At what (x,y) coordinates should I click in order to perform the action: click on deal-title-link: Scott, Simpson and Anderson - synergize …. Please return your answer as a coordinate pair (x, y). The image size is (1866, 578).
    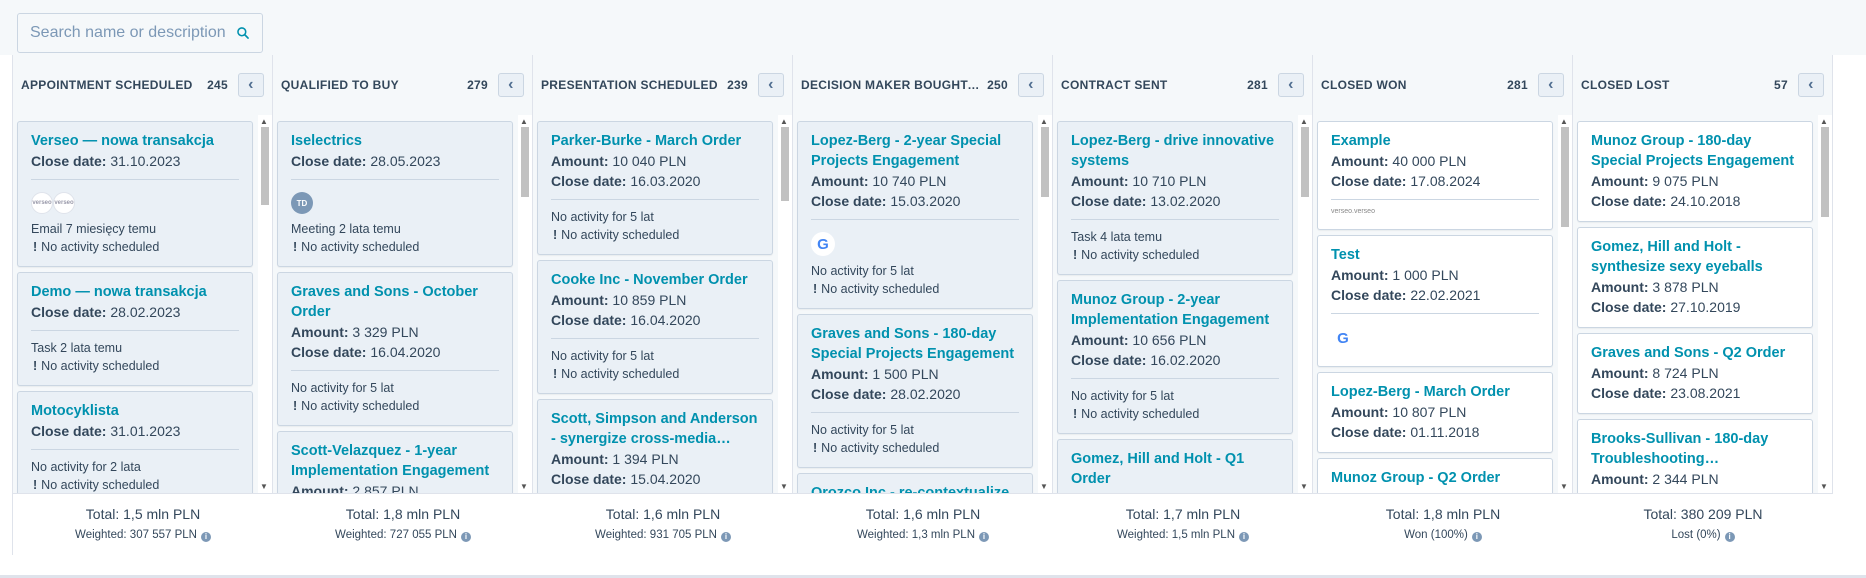
    Looking at the image, I should click on (655, 429).